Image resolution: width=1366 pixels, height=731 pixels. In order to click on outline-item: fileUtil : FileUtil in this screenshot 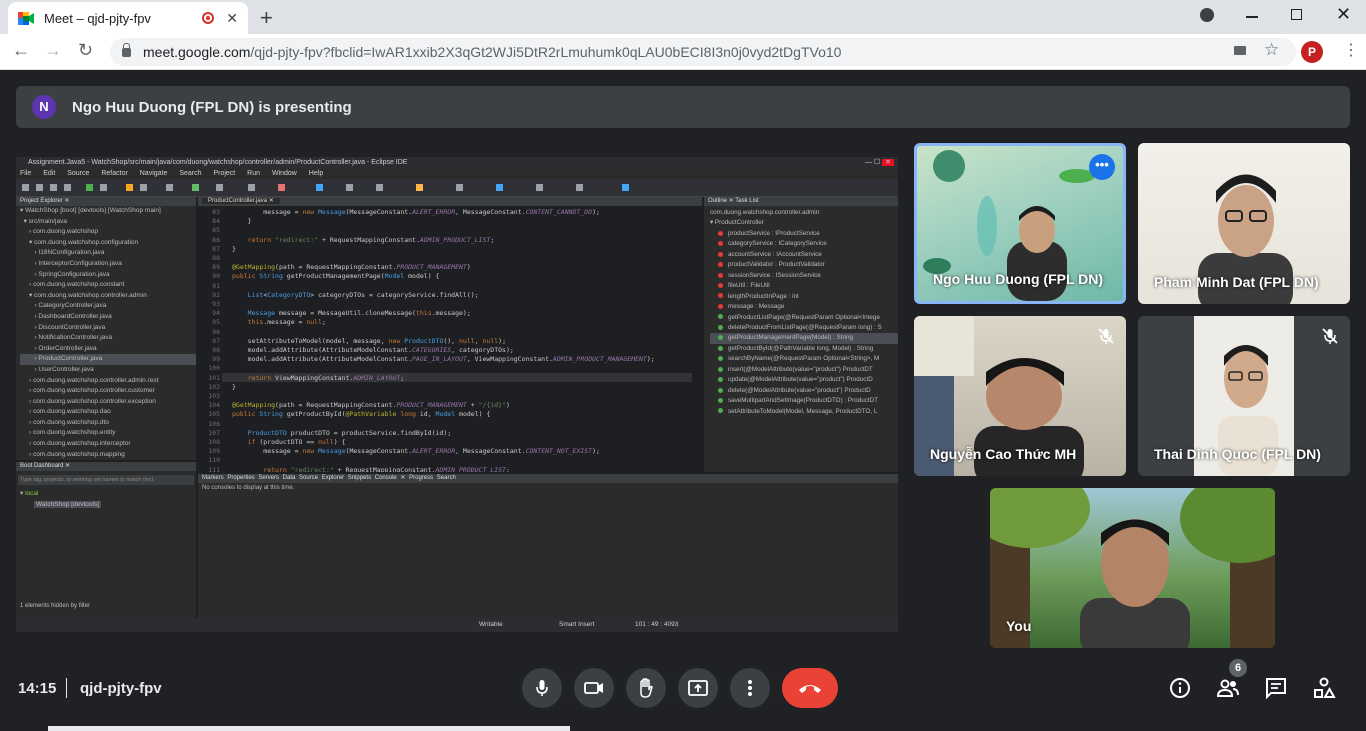, I will do `click(804, 286)`.